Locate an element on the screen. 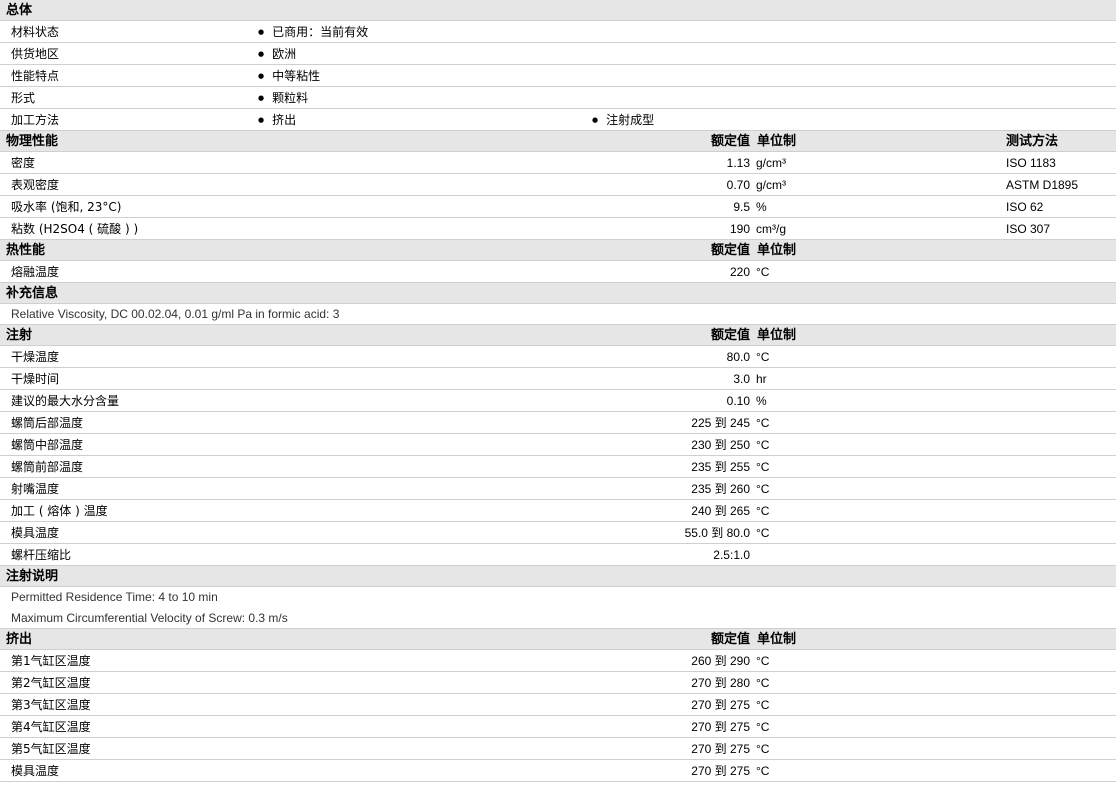 The image size is (1116, 809). property-label: 供货地区 is located at coordinates (35, 54).